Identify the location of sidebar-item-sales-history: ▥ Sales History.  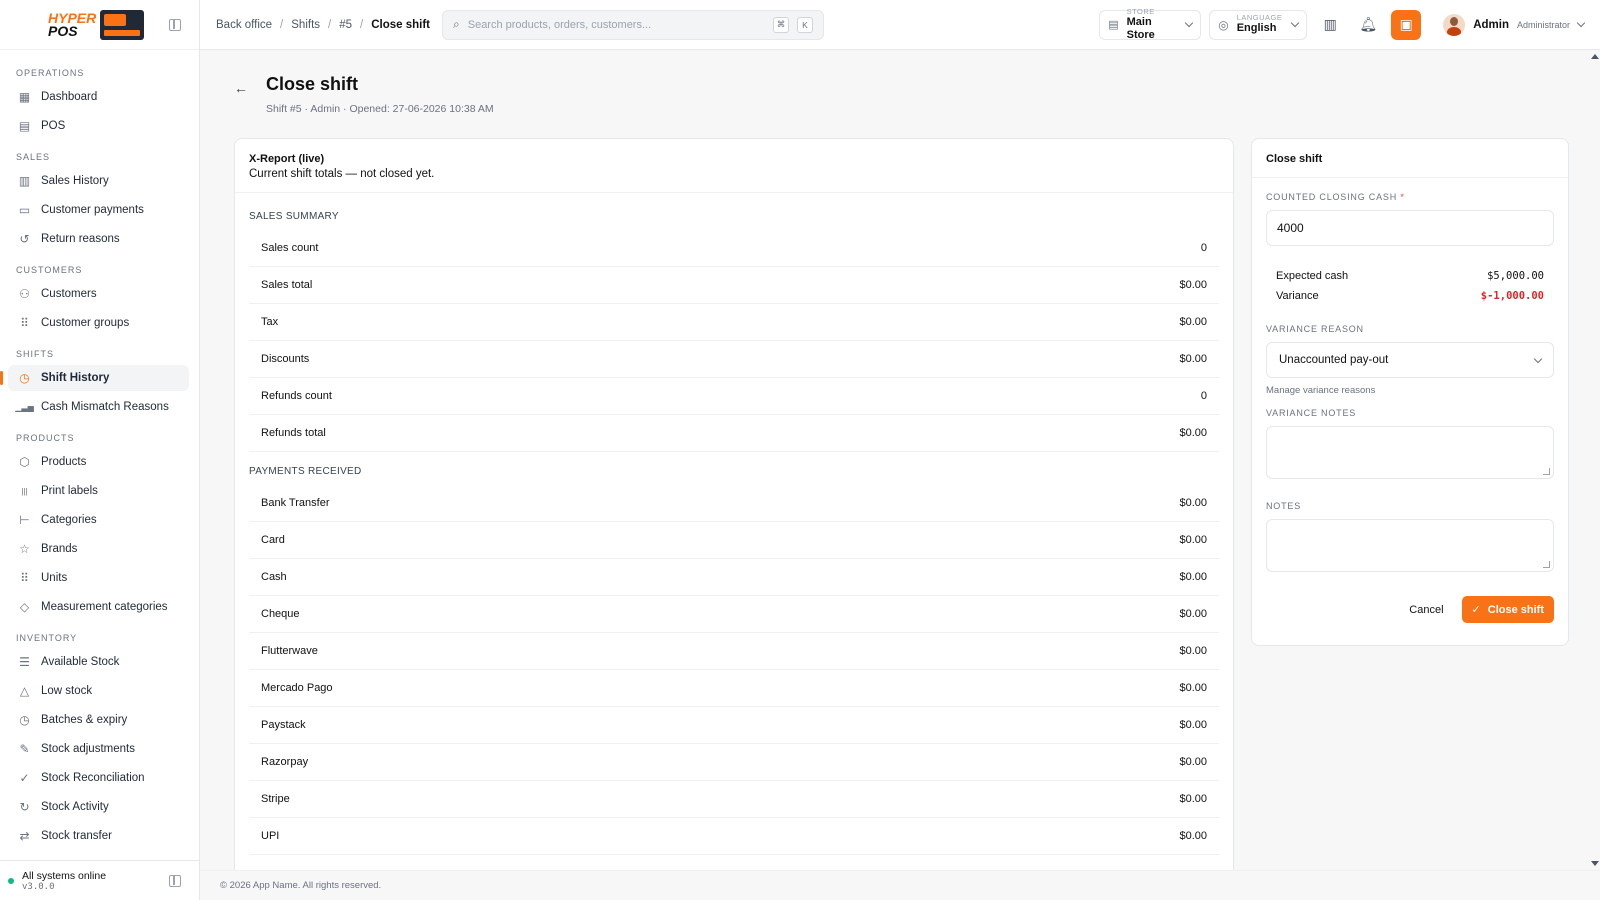
(98, 181).